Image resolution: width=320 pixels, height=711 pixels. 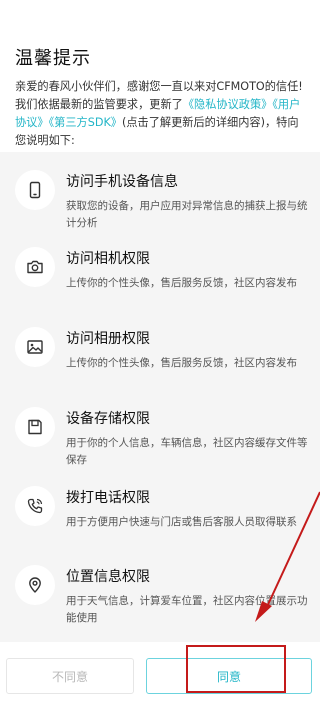 What do you see at coordinates (35, 427) in the screenshot?
I see `storage-icon` at bounding box center [35, 427].